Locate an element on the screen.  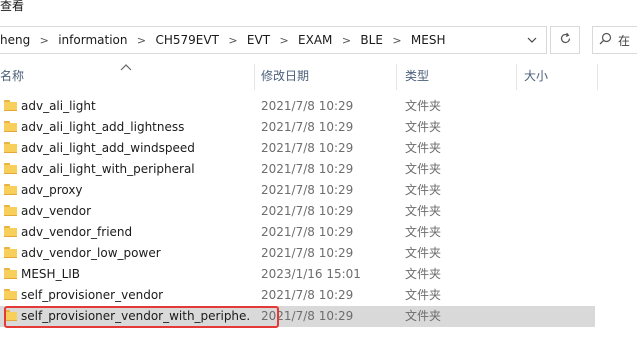
file-name: adv_vendor_friend is located at coordinates (77, 232).